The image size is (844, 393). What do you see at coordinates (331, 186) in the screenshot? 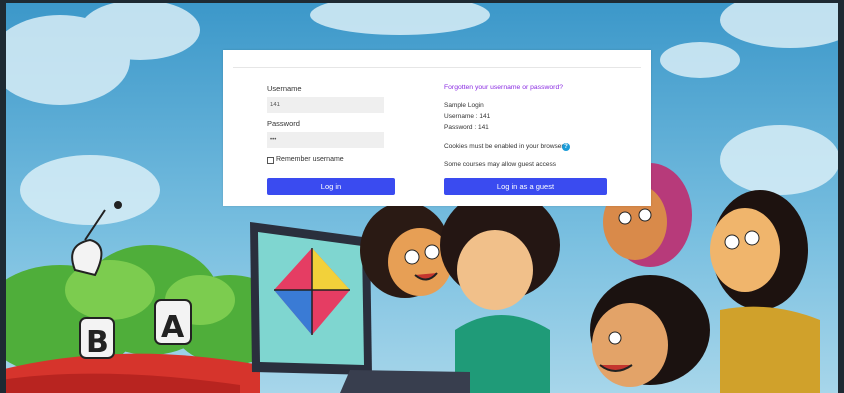
I see `login-button: Log in` at bounding box center [331, 186].